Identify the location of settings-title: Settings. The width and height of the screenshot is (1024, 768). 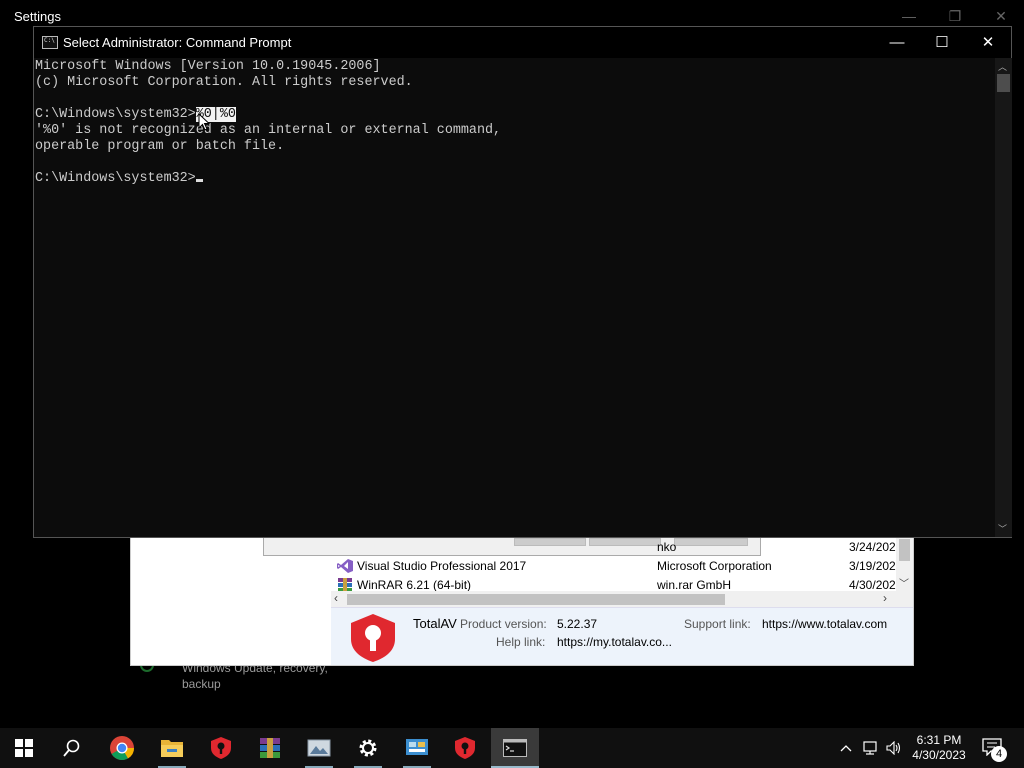
(37, 16).